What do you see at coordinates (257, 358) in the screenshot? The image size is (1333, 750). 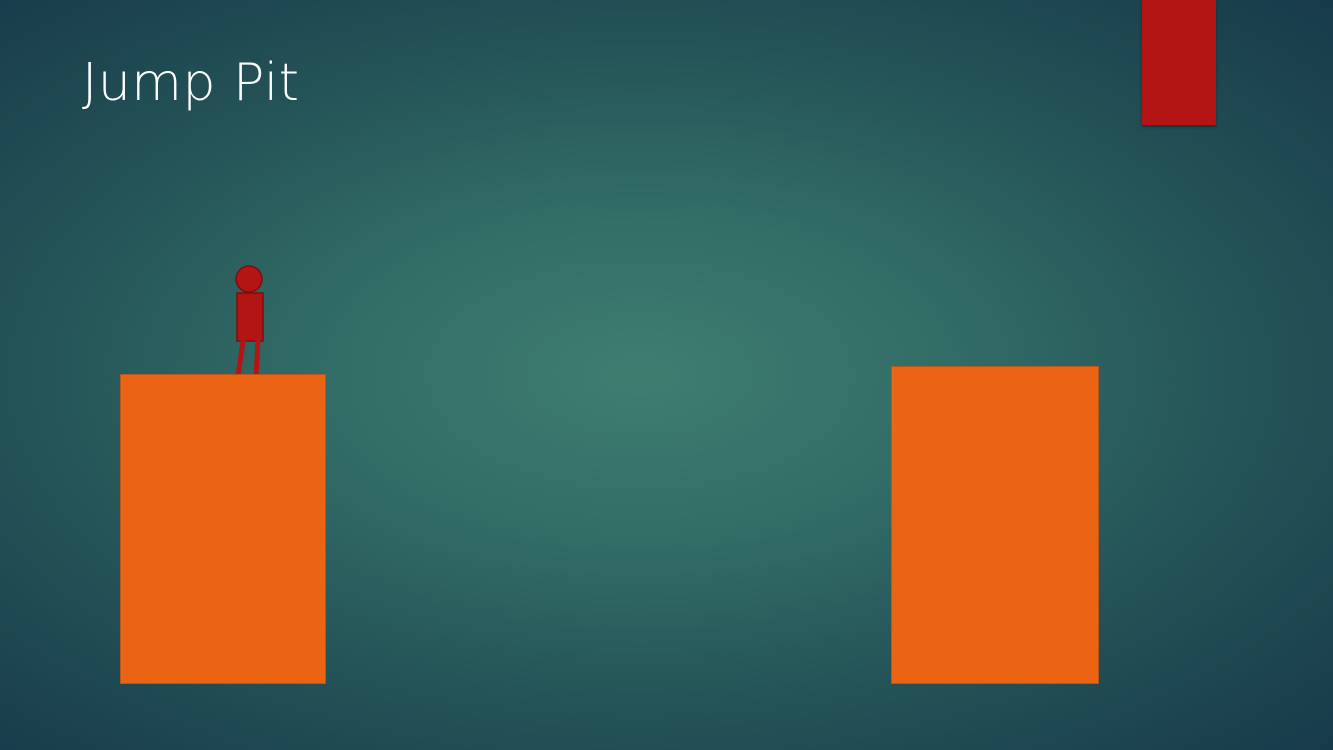 I see `character-right-leg` at bounding box center [257, 358].